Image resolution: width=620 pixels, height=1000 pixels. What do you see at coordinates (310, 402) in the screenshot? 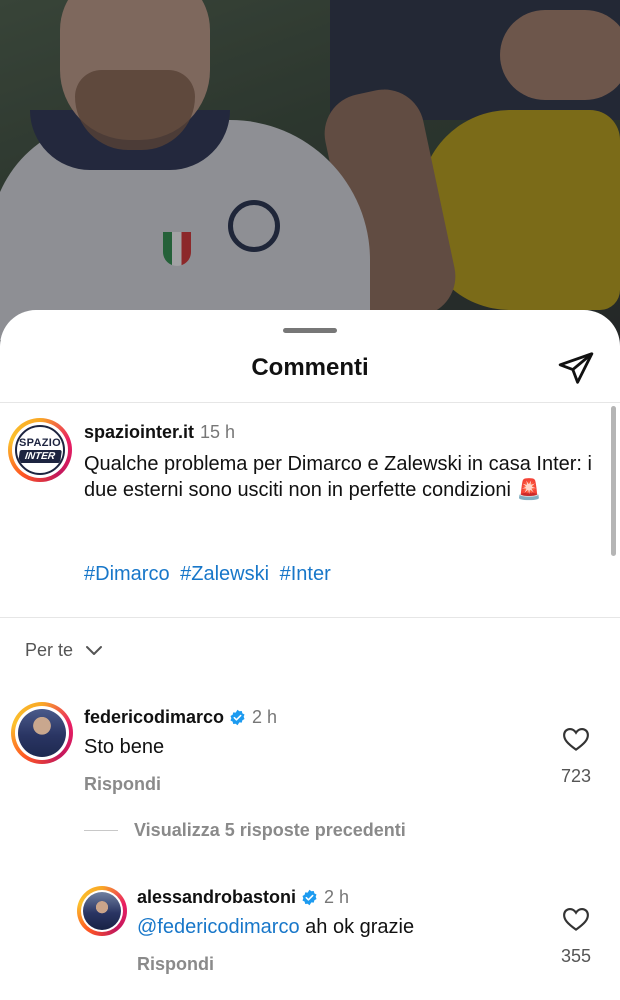
I see `header-divider` at bounding box center [310, 402].